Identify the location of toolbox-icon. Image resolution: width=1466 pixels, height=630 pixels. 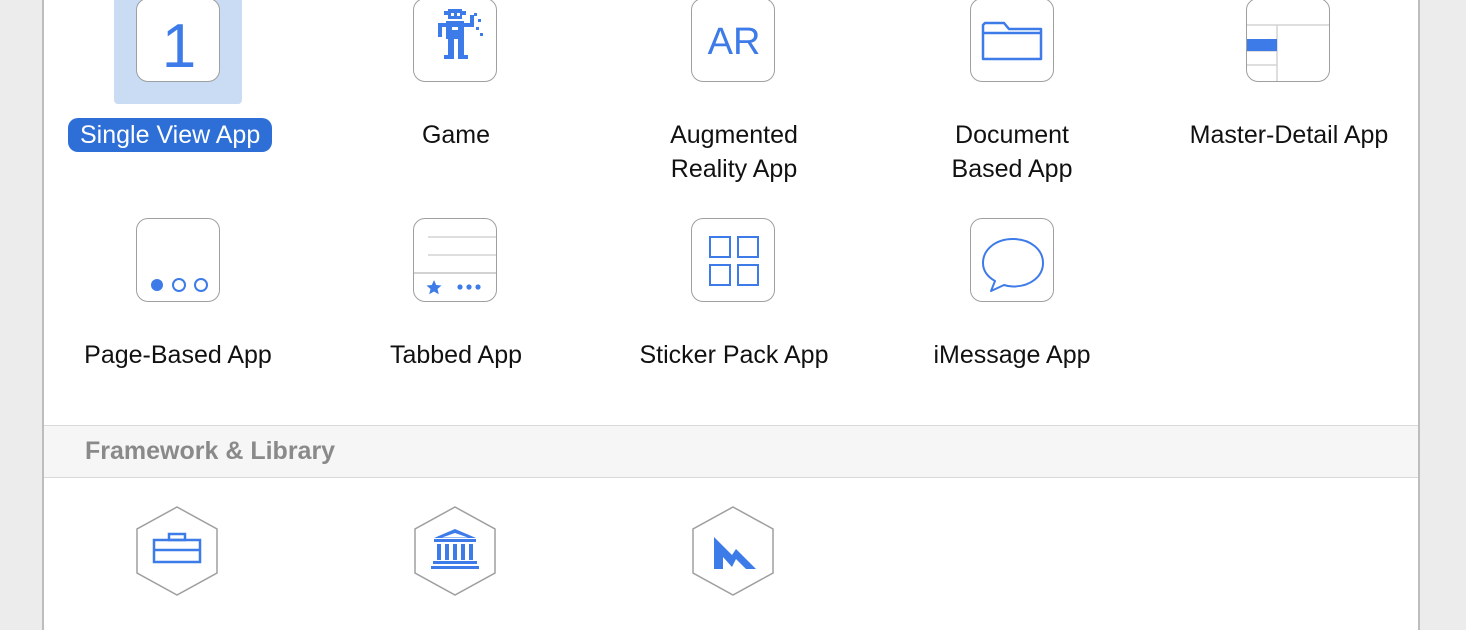
(177, 551).